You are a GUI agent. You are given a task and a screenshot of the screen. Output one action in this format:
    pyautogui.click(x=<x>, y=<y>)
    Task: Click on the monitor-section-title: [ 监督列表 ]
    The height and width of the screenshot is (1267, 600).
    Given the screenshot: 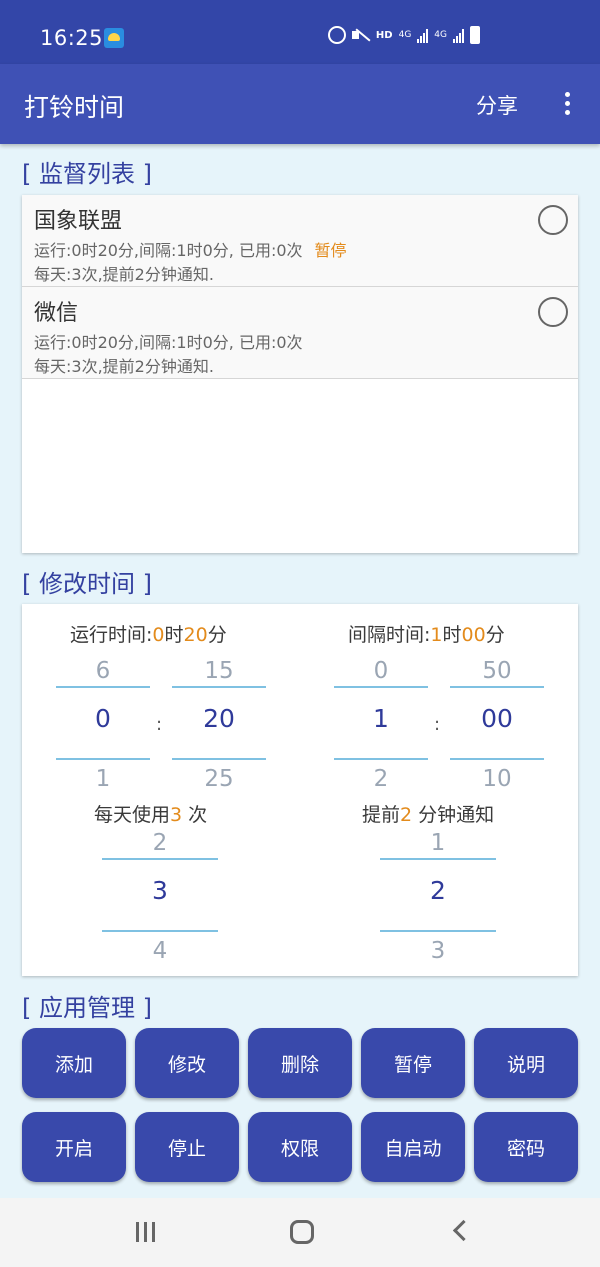 What is the action you would take?
    pyautogui.click(x=87, y=174)
    